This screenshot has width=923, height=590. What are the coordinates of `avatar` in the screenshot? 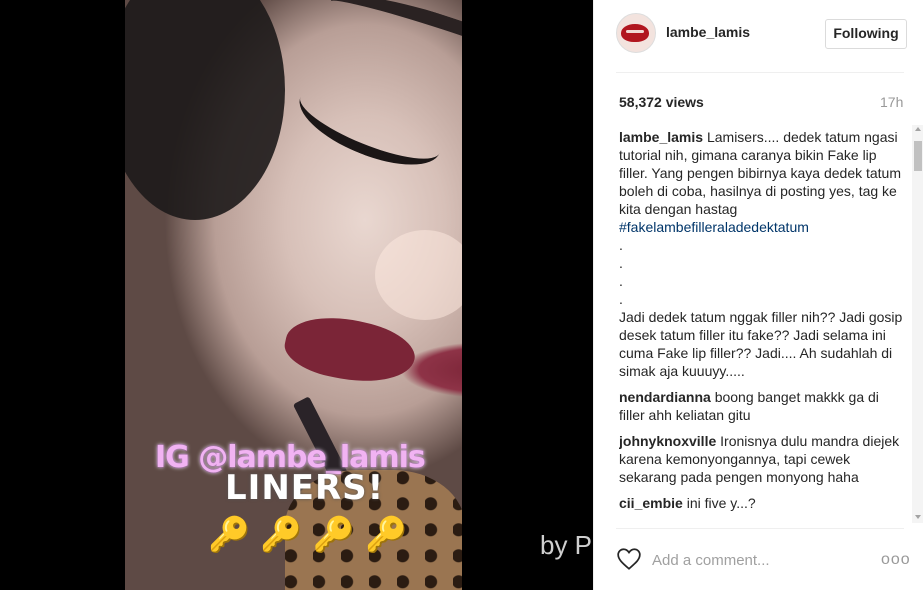 It's located at (636, 33).